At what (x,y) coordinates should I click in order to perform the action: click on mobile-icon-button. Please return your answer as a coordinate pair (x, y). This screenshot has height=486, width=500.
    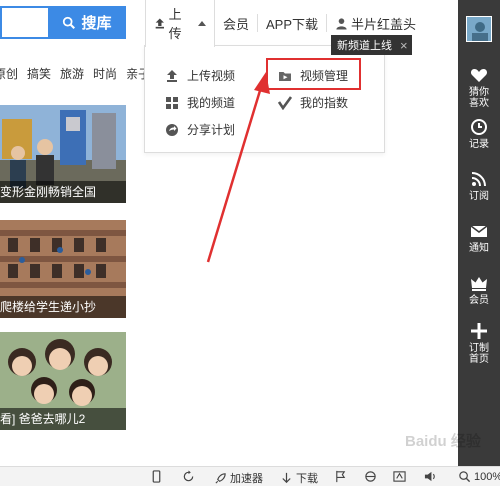
    Looking at the image, I should click on (156, 476).